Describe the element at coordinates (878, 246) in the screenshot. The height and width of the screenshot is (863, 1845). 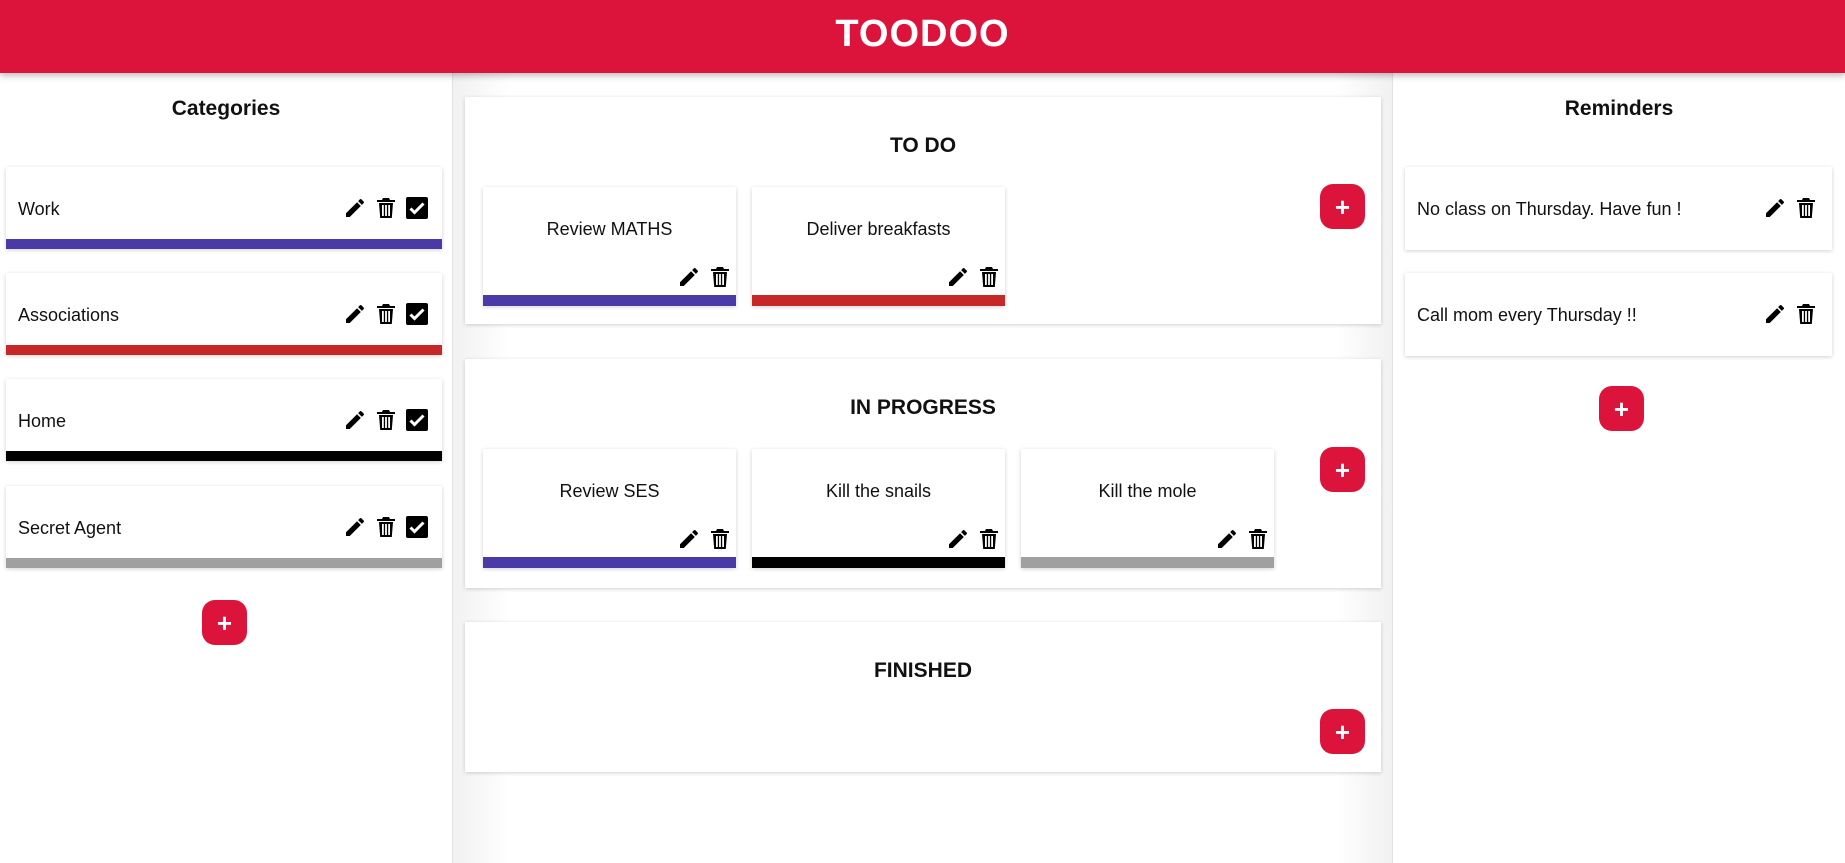
I see `task-card: Deliver breakfasts` at that location.